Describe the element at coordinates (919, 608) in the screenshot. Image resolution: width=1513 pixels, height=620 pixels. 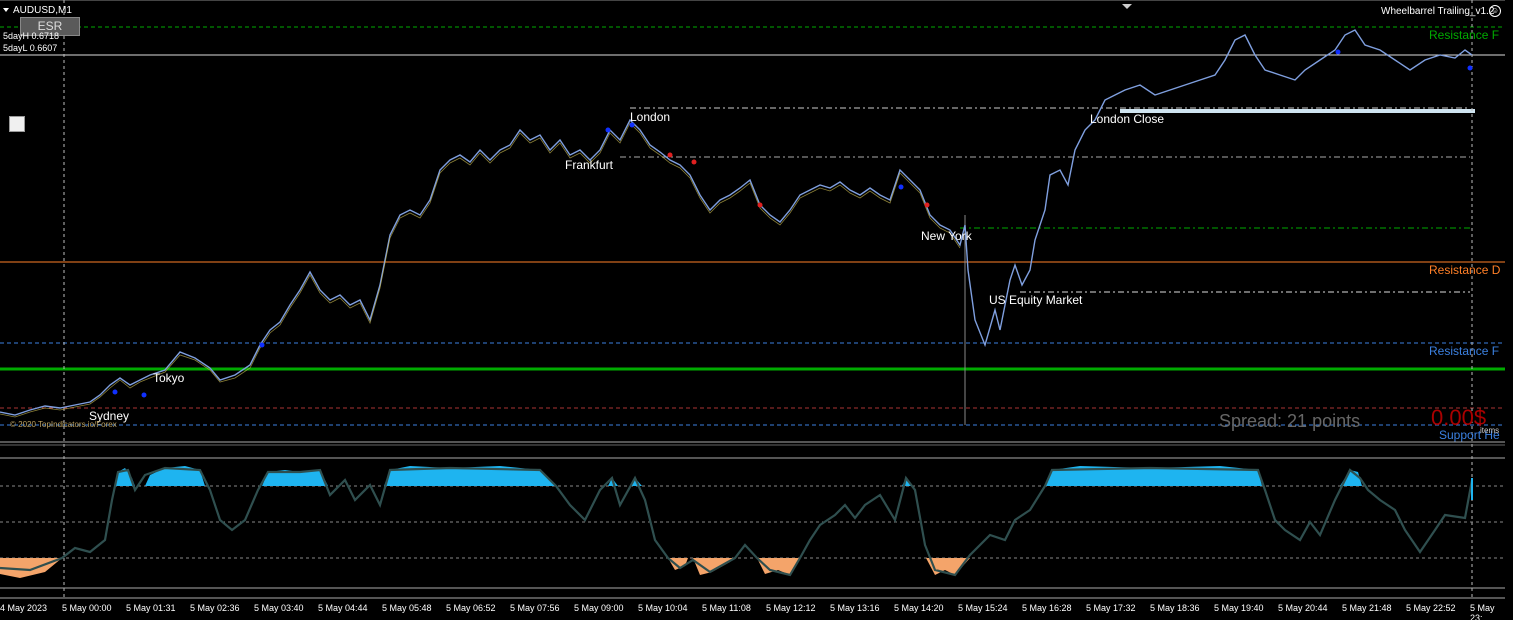
I see `time-axis-label: 5 May 14:20` at that location.